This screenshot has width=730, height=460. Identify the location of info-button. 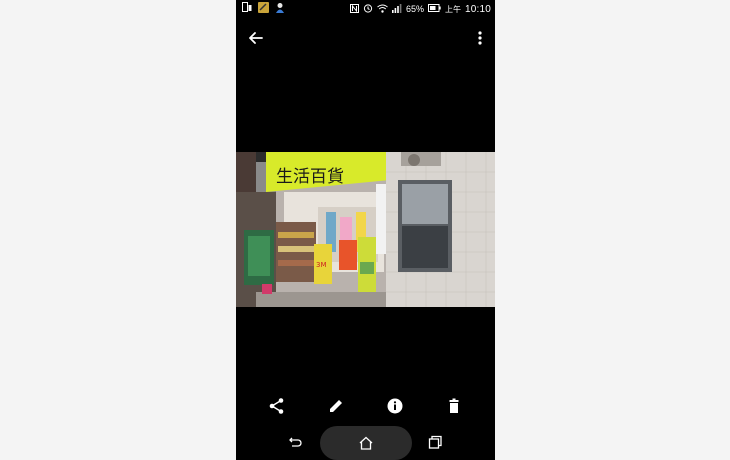
(395, 406).